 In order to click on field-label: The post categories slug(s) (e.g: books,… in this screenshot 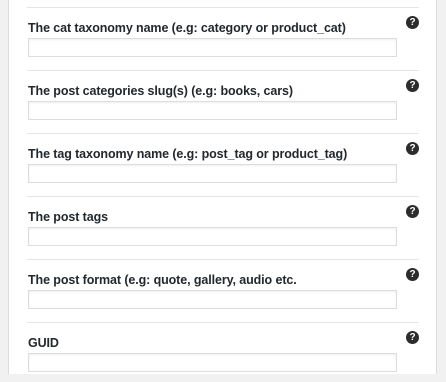, I will do `click(160, 91)`.